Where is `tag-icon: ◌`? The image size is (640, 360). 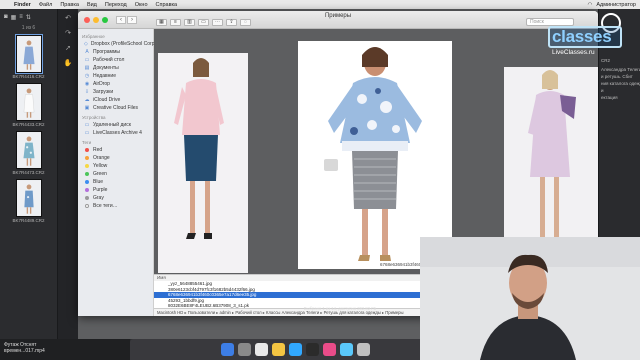 tag-icon: ◌ is located at coordinates (245, 22).